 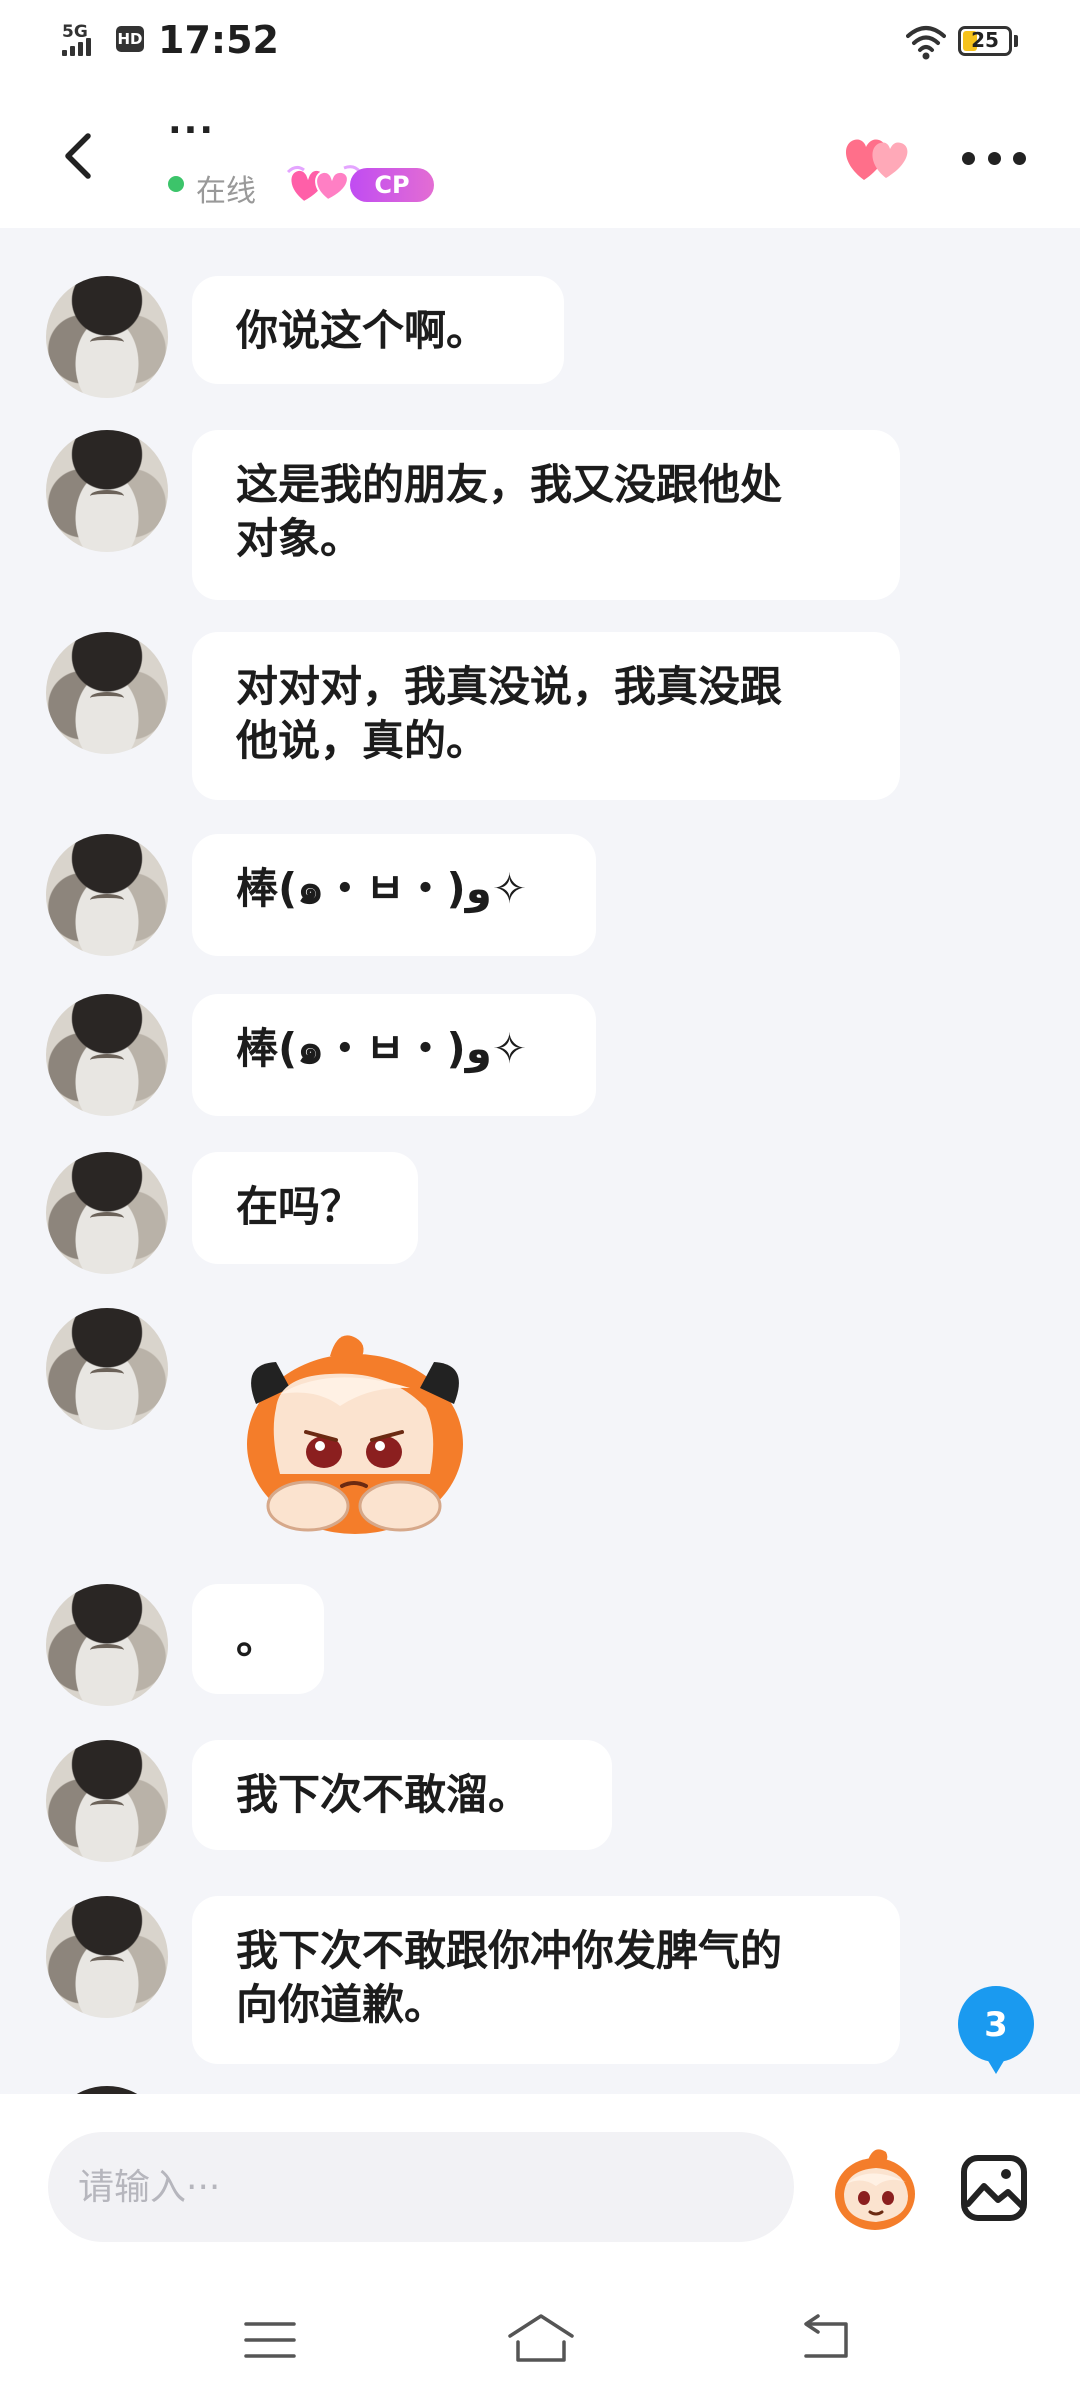 What do you see at coordinates (926, 43) in the screenshot?
I see `wifi-icon` at bounding box center [926, 43].